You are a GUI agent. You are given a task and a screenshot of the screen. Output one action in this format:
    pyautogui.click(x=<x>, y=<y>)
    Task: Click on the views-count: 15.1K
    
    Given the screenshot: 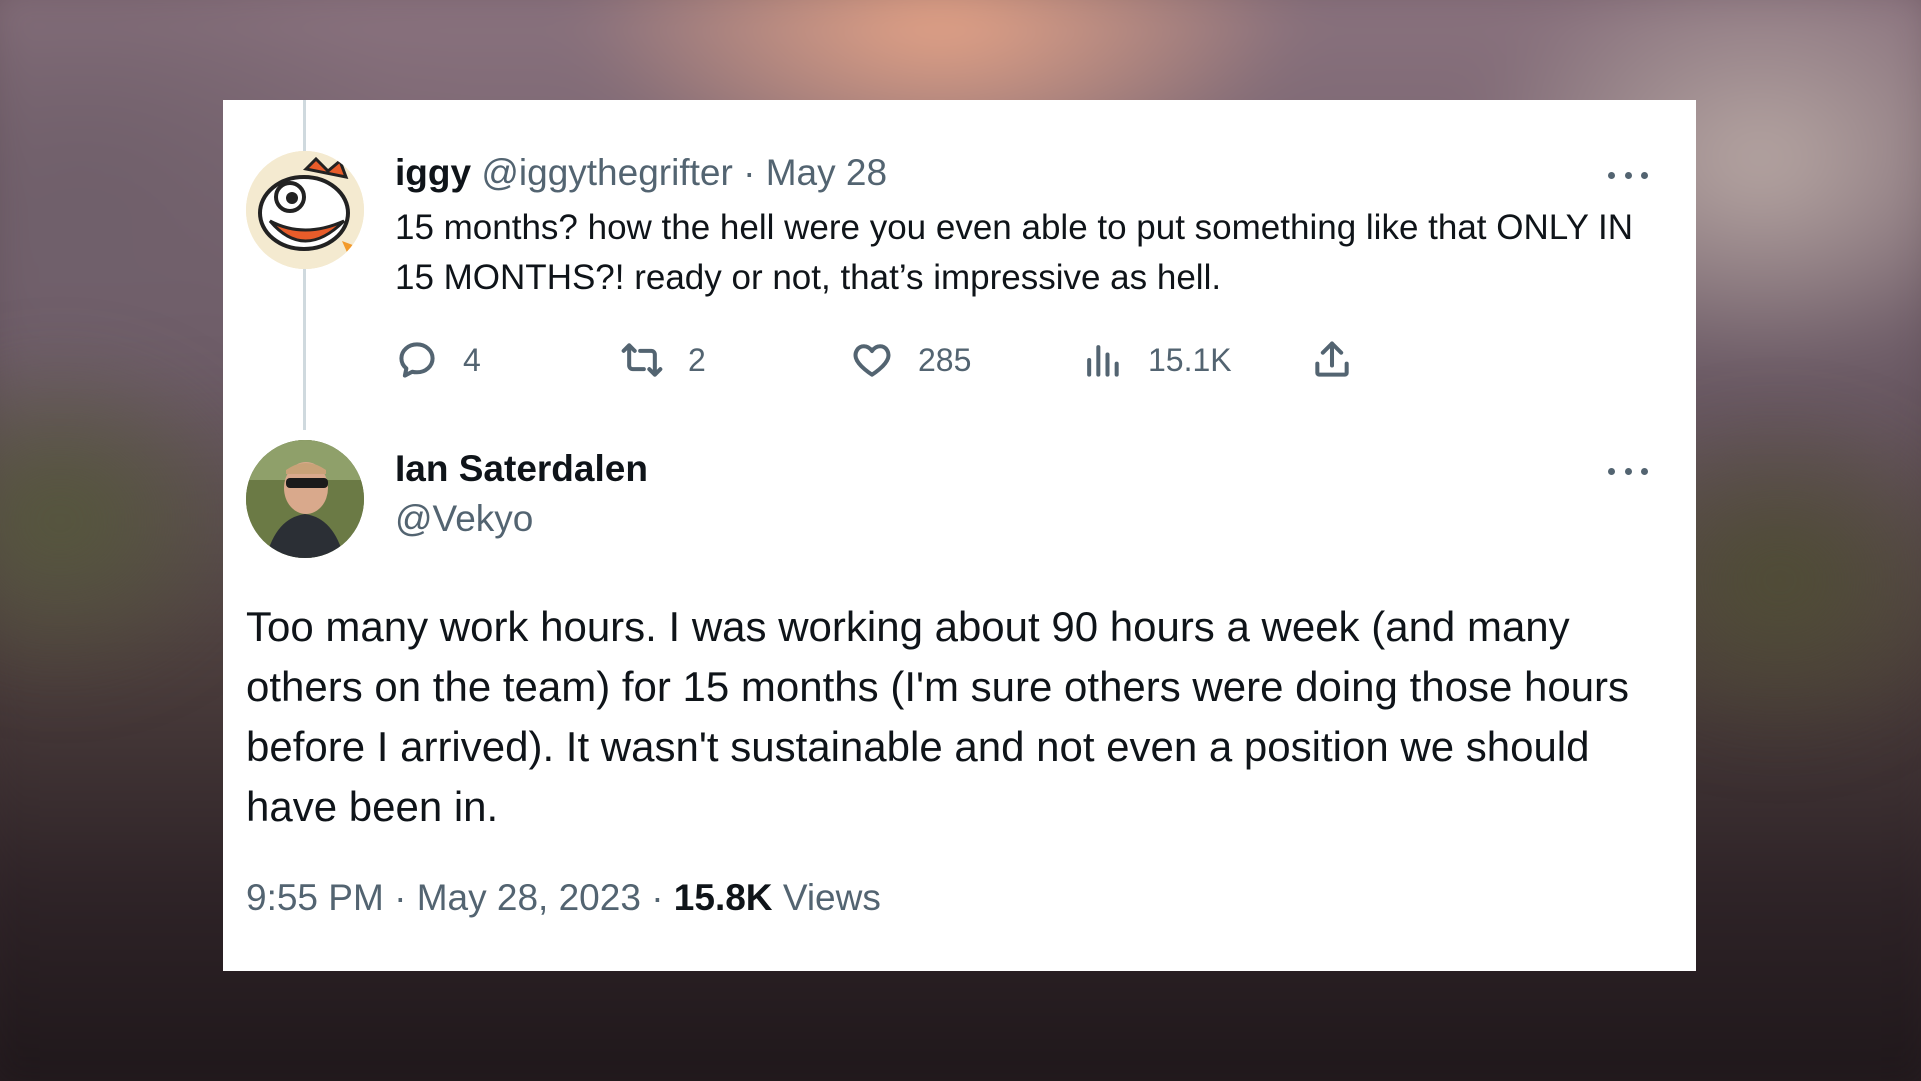 What is the action you would take?
    pyautogui.click(x=1190, y=359)
    